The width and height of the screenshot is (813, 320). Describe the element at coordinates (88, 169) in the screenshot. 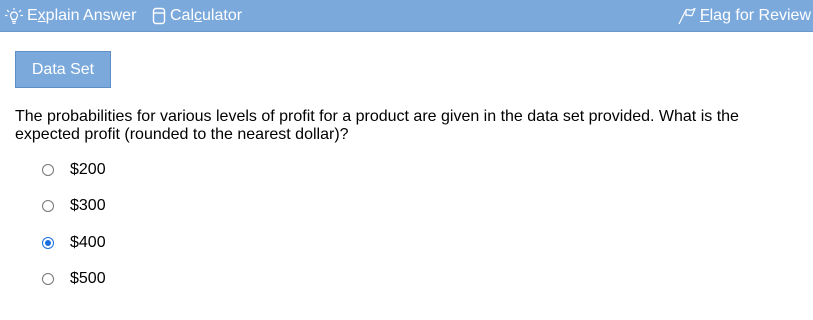

I see `answer-option-label: $200` at that location.